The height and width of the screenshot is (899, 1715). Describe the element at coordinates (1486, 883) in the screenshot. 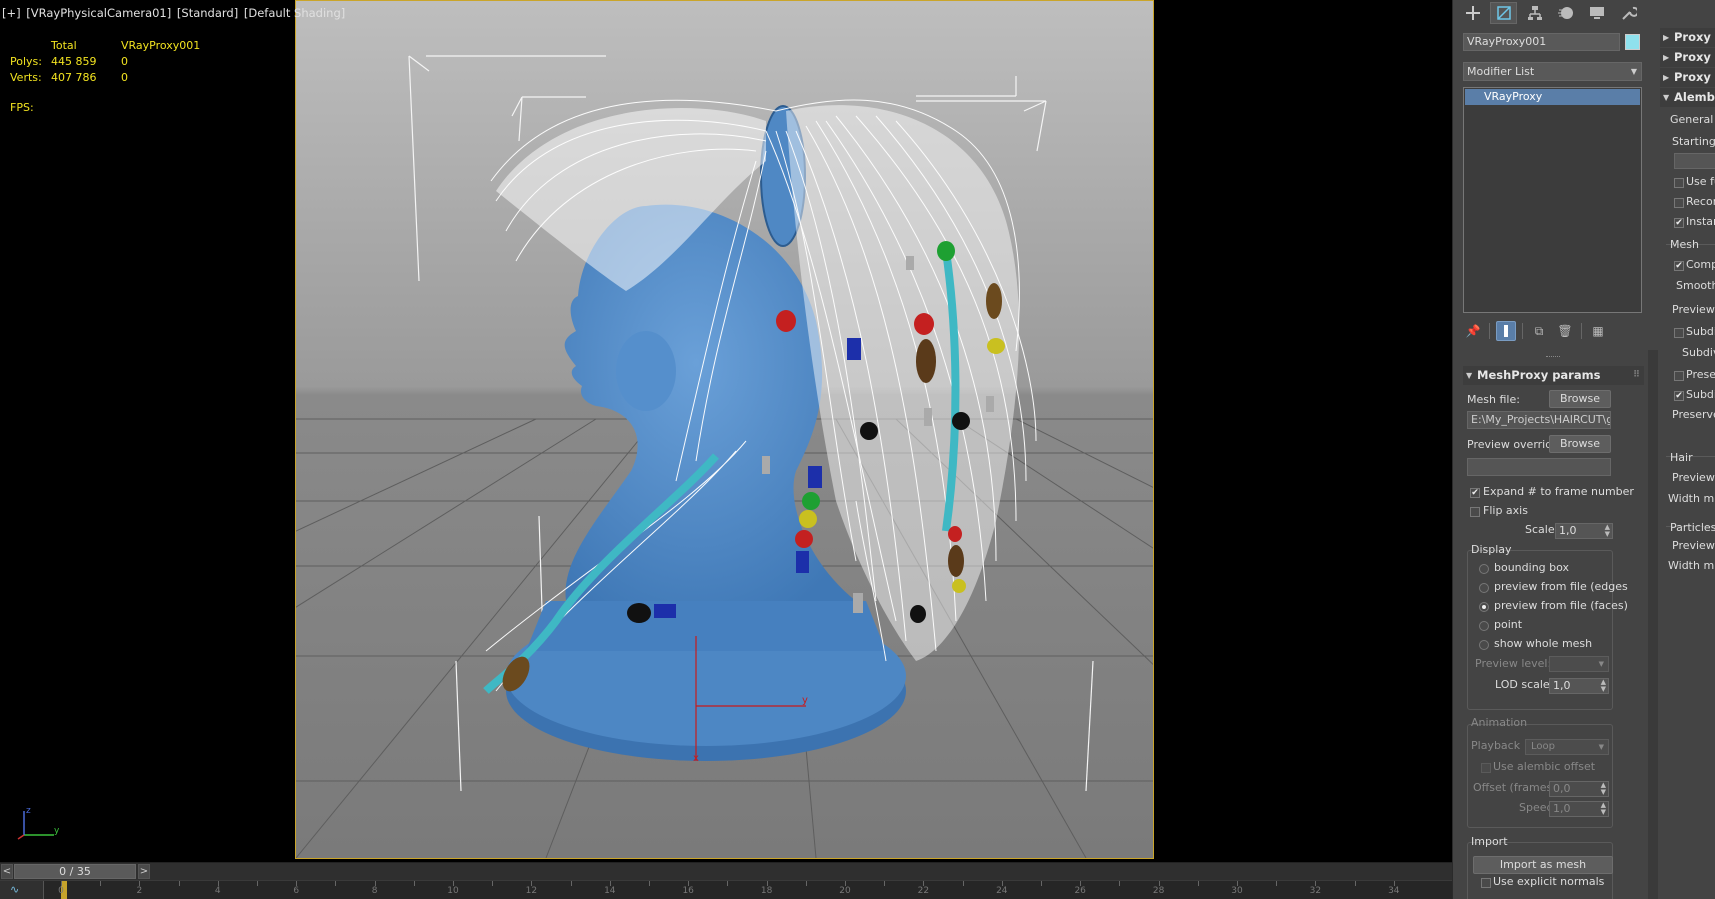

I see `explicit-normals-checkbox` at that location.